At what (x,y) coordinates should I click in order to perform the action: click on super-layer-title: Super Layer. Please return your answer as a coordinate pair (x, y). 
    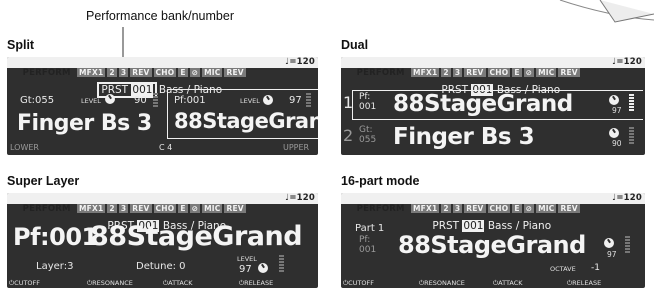
    Looking at the image, I should click on (43, 181).